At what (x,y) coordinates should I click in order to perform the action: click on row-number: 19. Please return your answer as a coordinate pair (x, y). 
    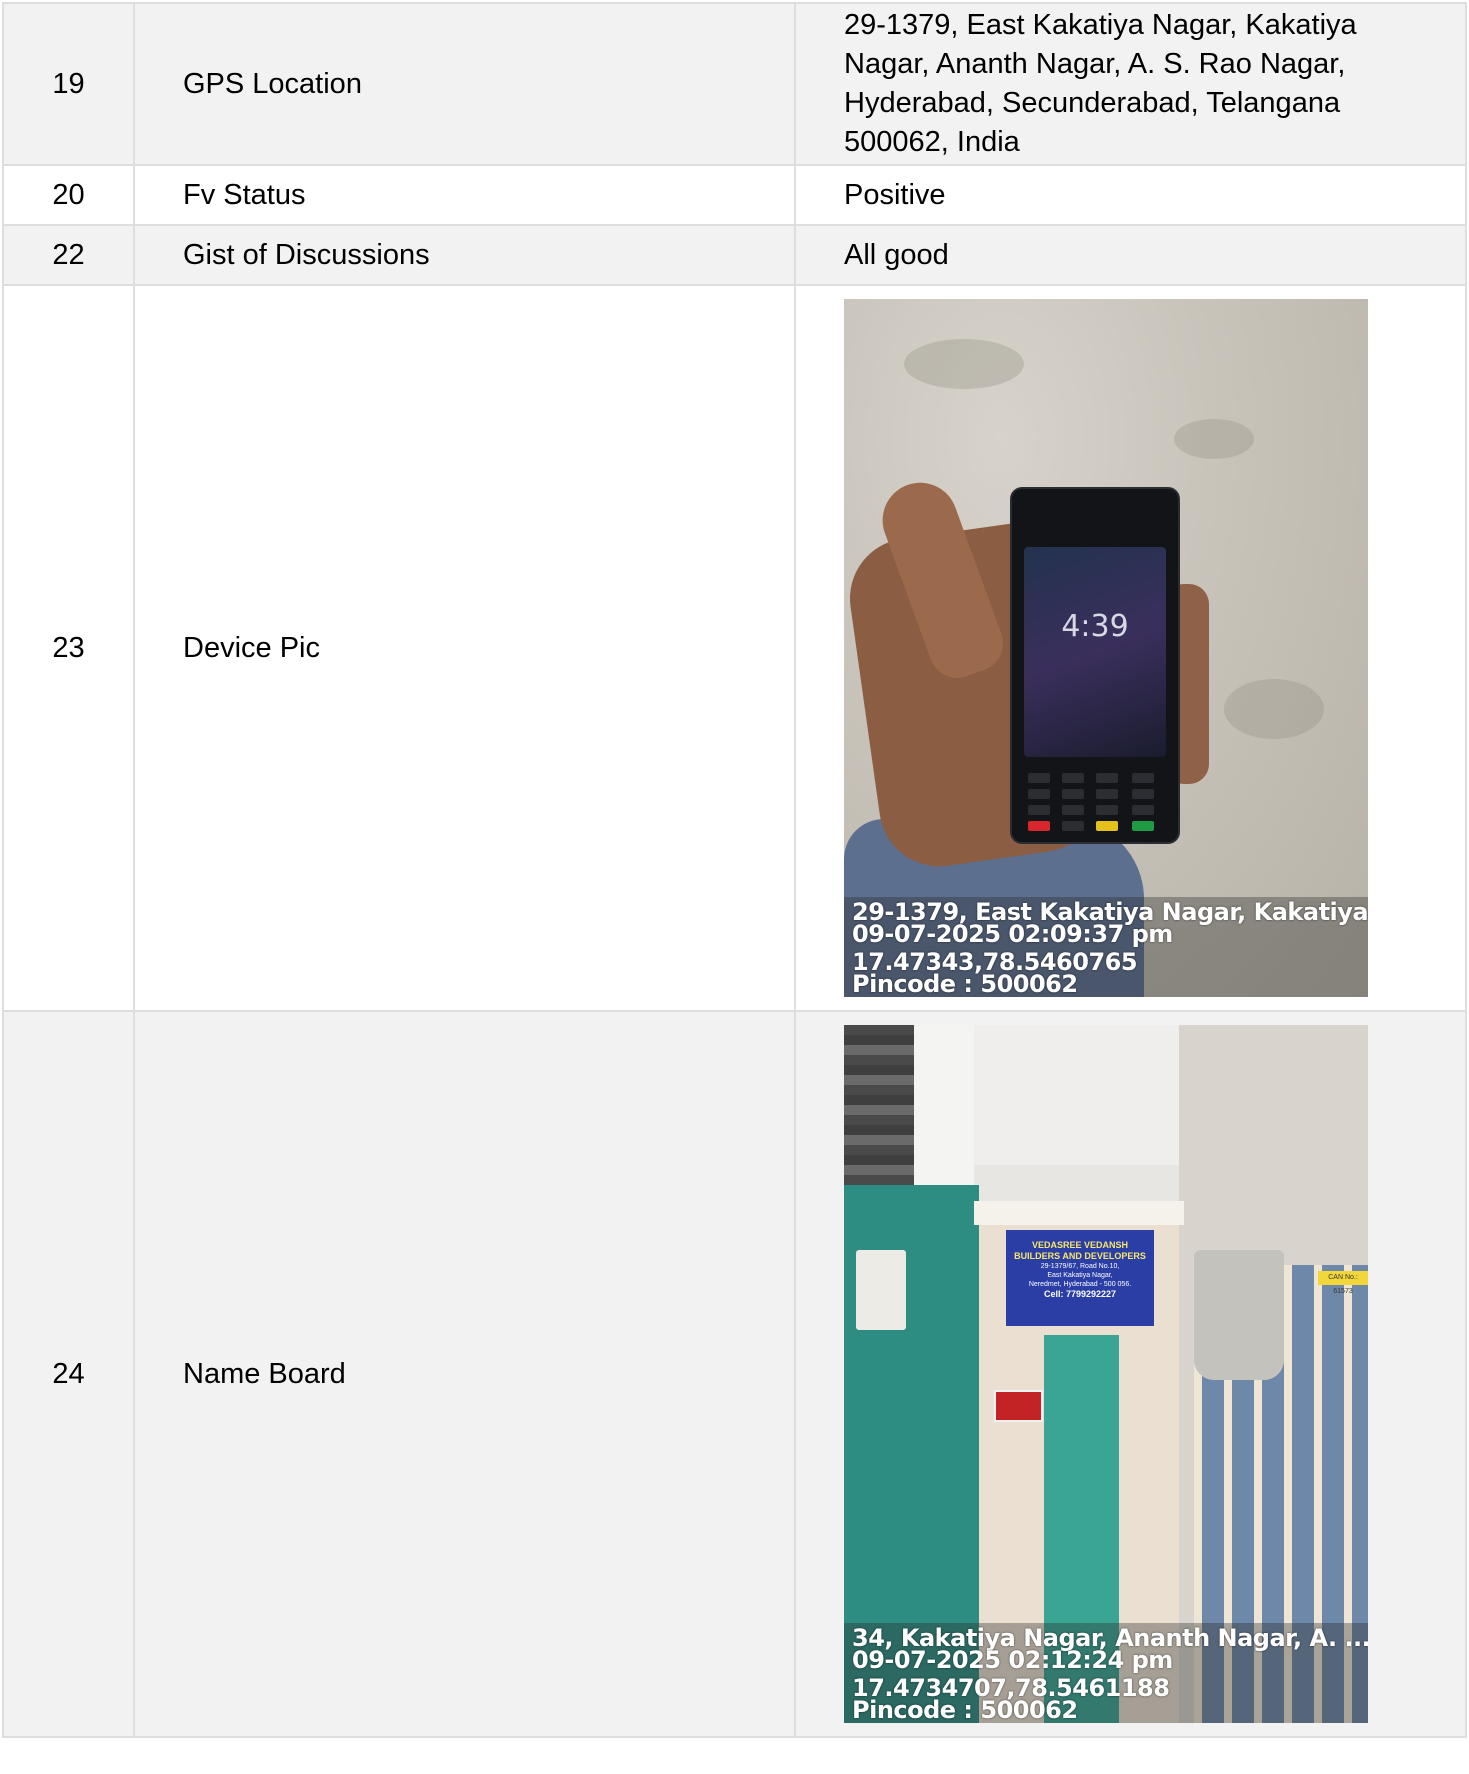
    Looking at the image, I should click on (68, 84).